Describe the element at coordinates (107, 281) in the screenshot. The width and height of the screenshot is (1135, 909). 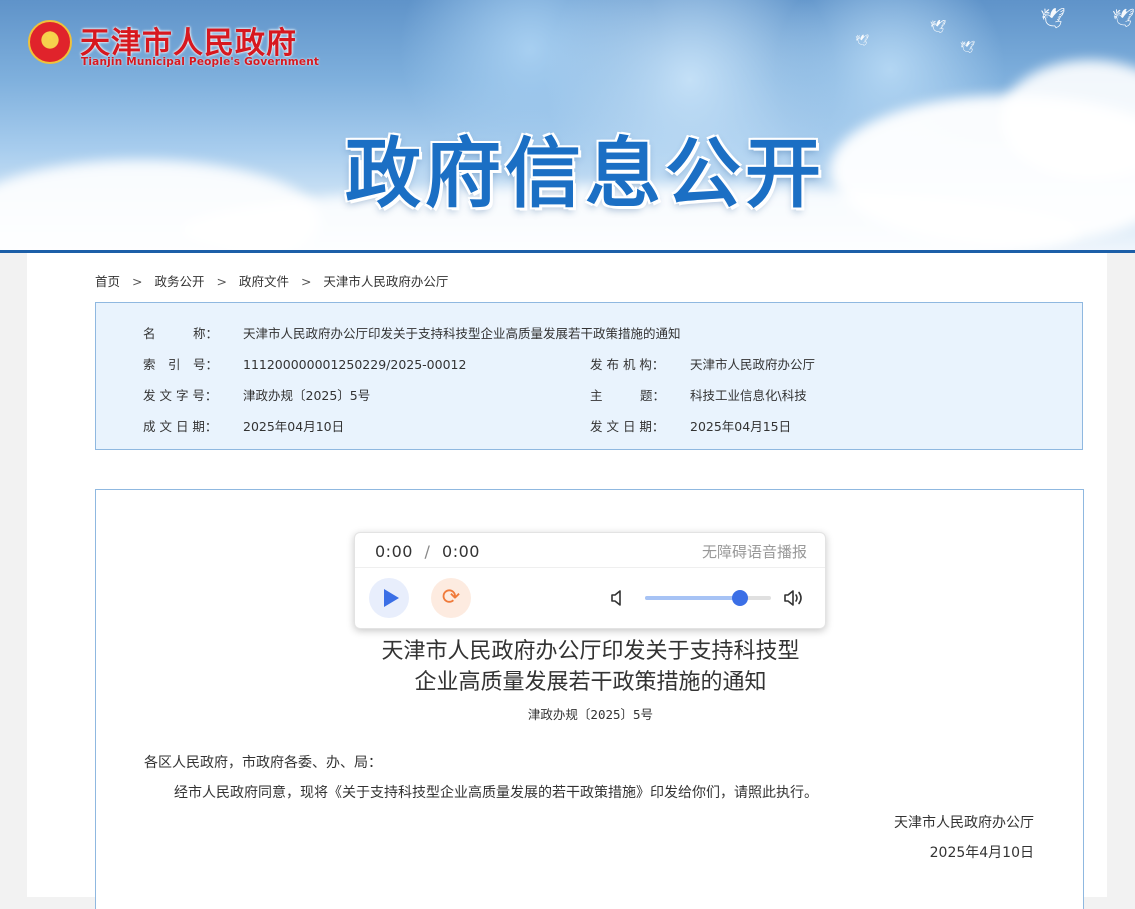
I see `breadcrumb-home: 首页` at that location.